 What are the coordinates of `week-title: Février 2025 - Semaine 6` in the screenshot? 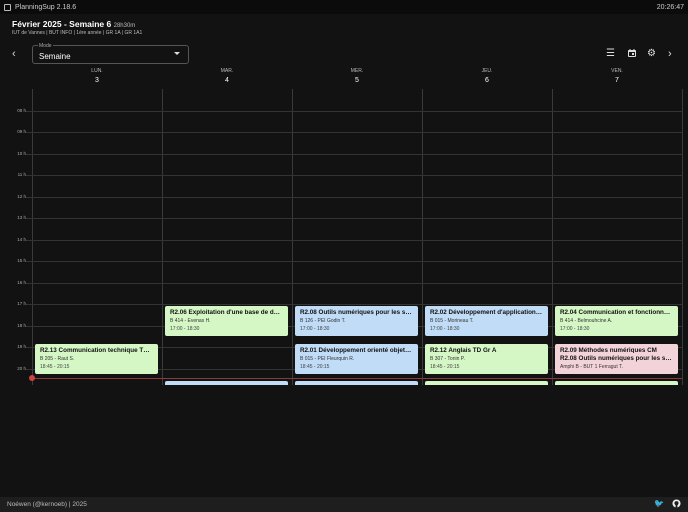 It's located at (62, 24).